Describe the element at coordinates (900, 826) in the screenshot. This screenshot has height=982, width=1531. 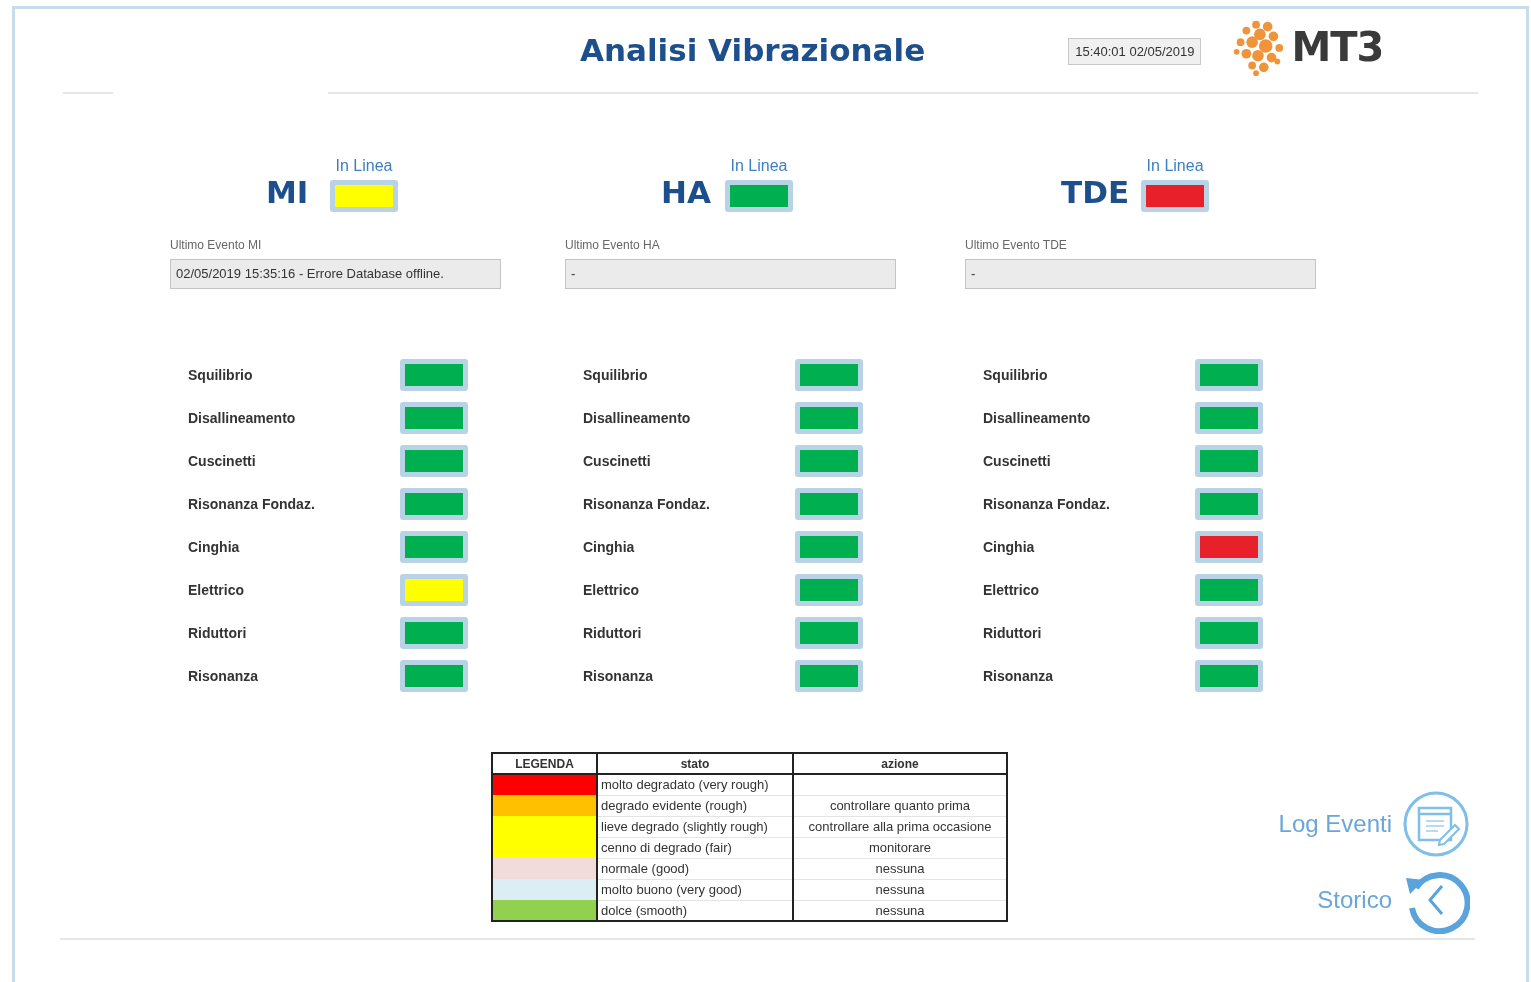
I see `legend-azione: controllare alla prima occasione` at that location.